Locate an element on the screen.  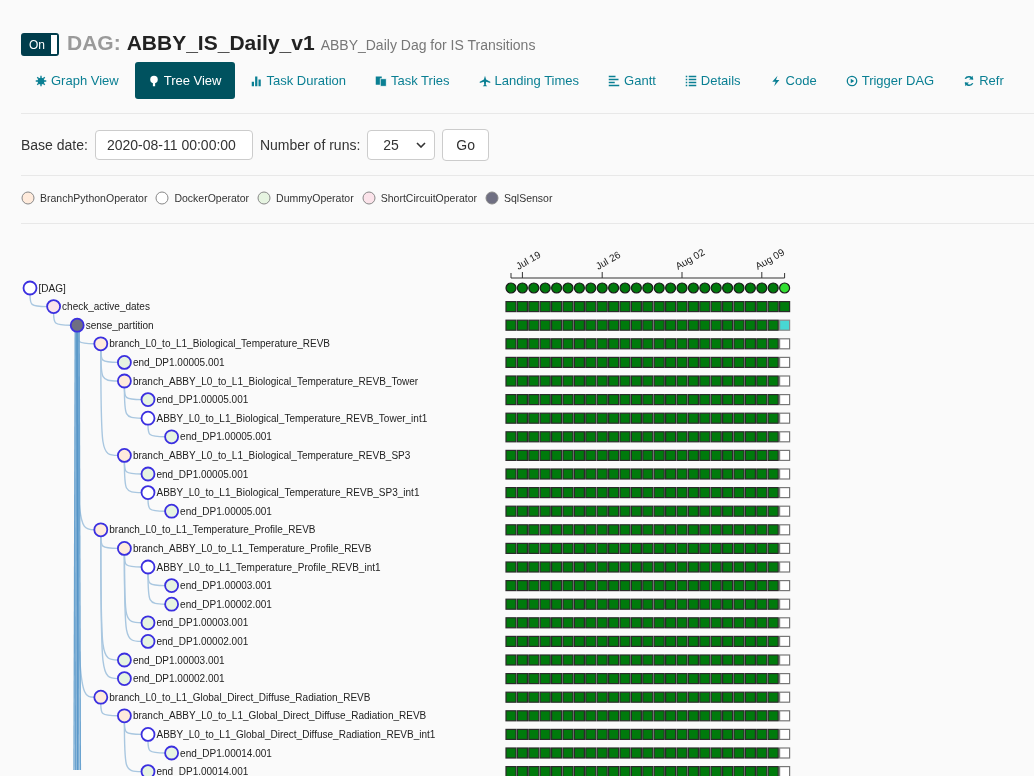
tab: Tree View is located at coordinates (184, 80).